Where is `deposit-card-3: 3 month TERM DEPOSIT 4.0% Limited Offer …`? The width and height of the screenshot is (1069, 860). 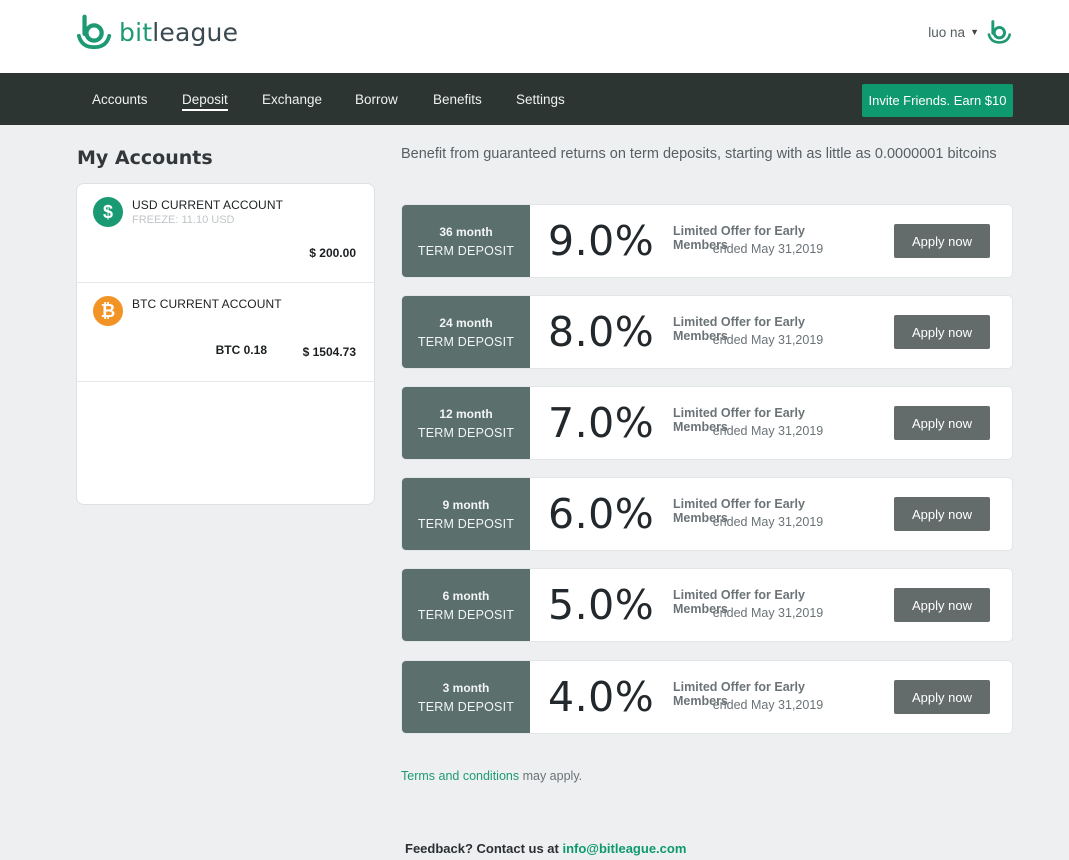 deposit-card-3: 3 month TERM DEPOSIT 4.0% Limited Offer … is located at coordinates (707, 697).